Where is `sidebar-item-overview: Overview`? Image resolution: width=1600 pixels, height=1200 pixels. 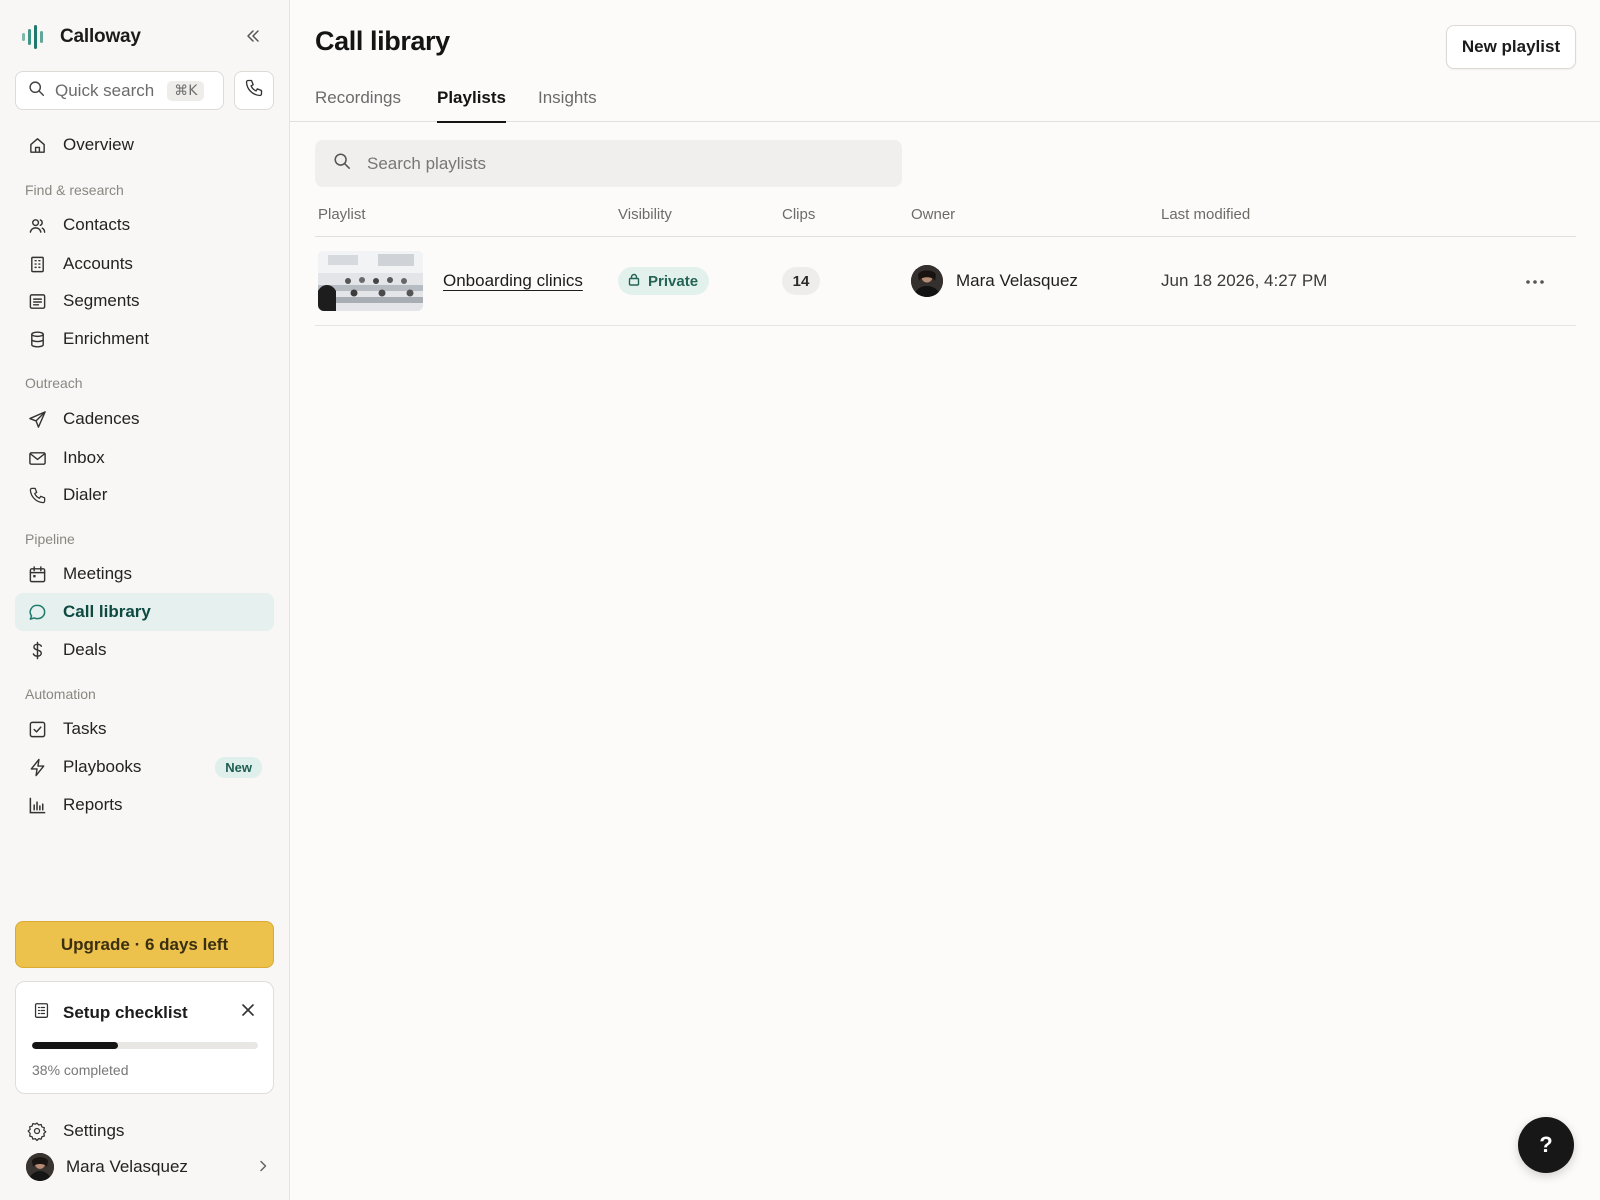 sidebar-item-overview: Overview is located at coordinates (144, 145).